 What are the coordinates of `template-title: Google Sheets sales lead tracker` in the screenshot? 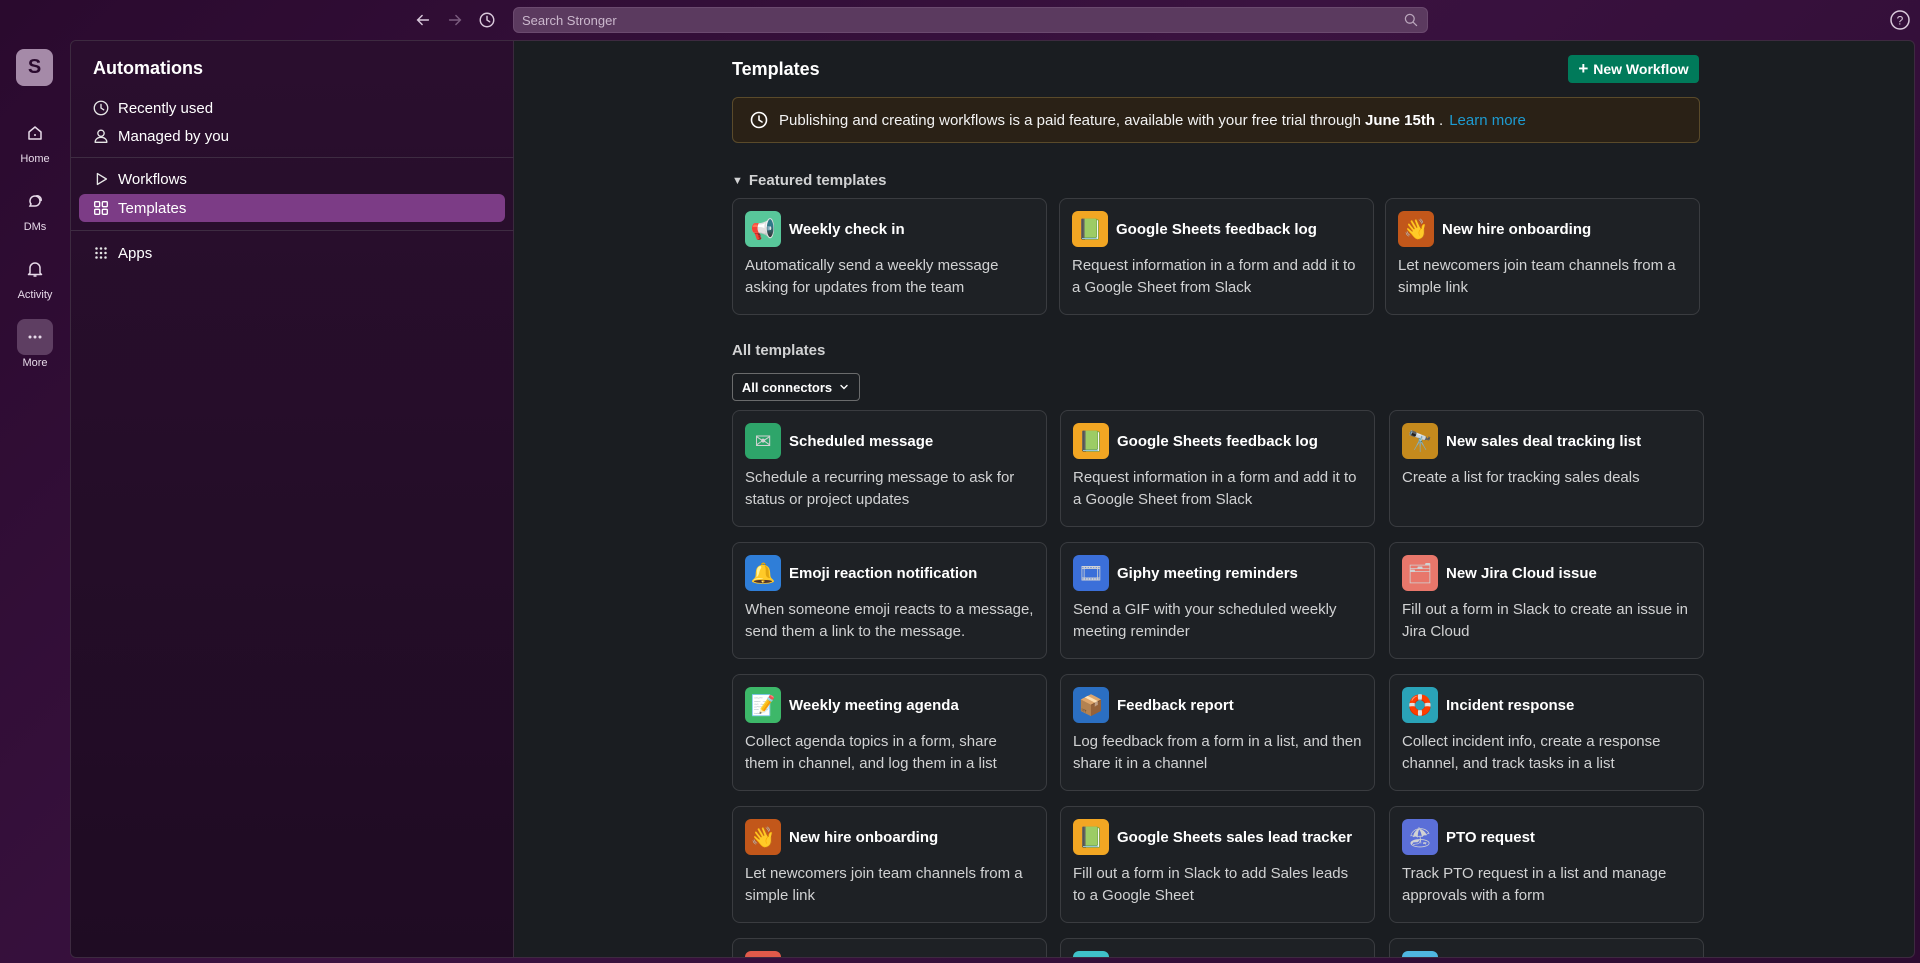 It's located at (1235, 837).